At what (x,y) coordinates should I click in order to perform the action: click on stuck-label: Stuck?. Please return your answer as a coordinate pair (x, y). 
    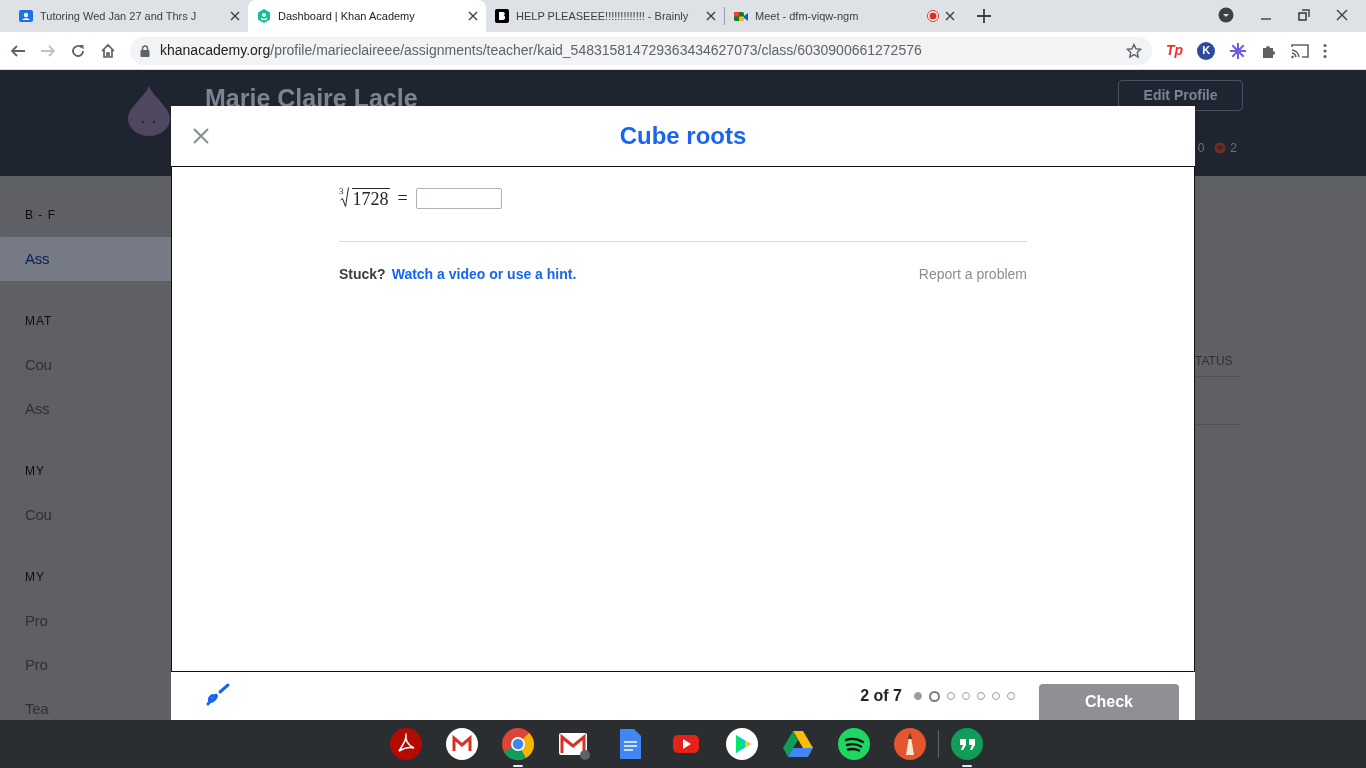
    Looking at the image, I should click on (362, 274).